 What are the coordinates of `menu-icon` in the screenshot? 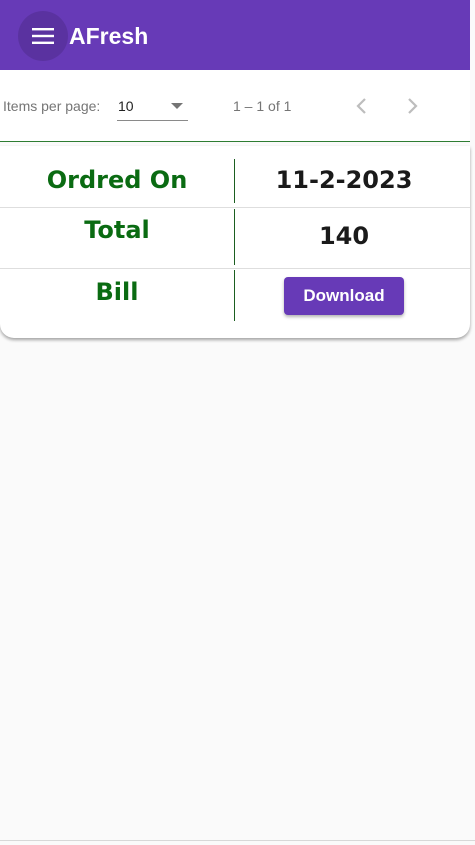 It's located at (43, 36).